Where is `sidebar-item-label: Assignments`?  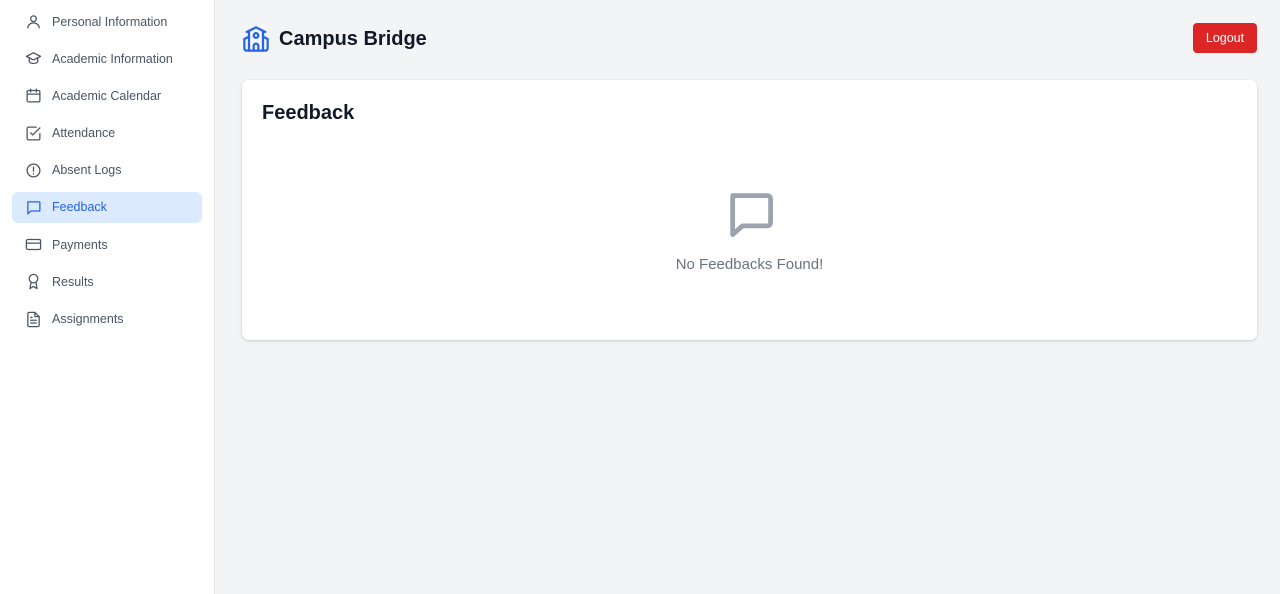 sidebar-item-label: Assignments is located at coordinates (88, 319).